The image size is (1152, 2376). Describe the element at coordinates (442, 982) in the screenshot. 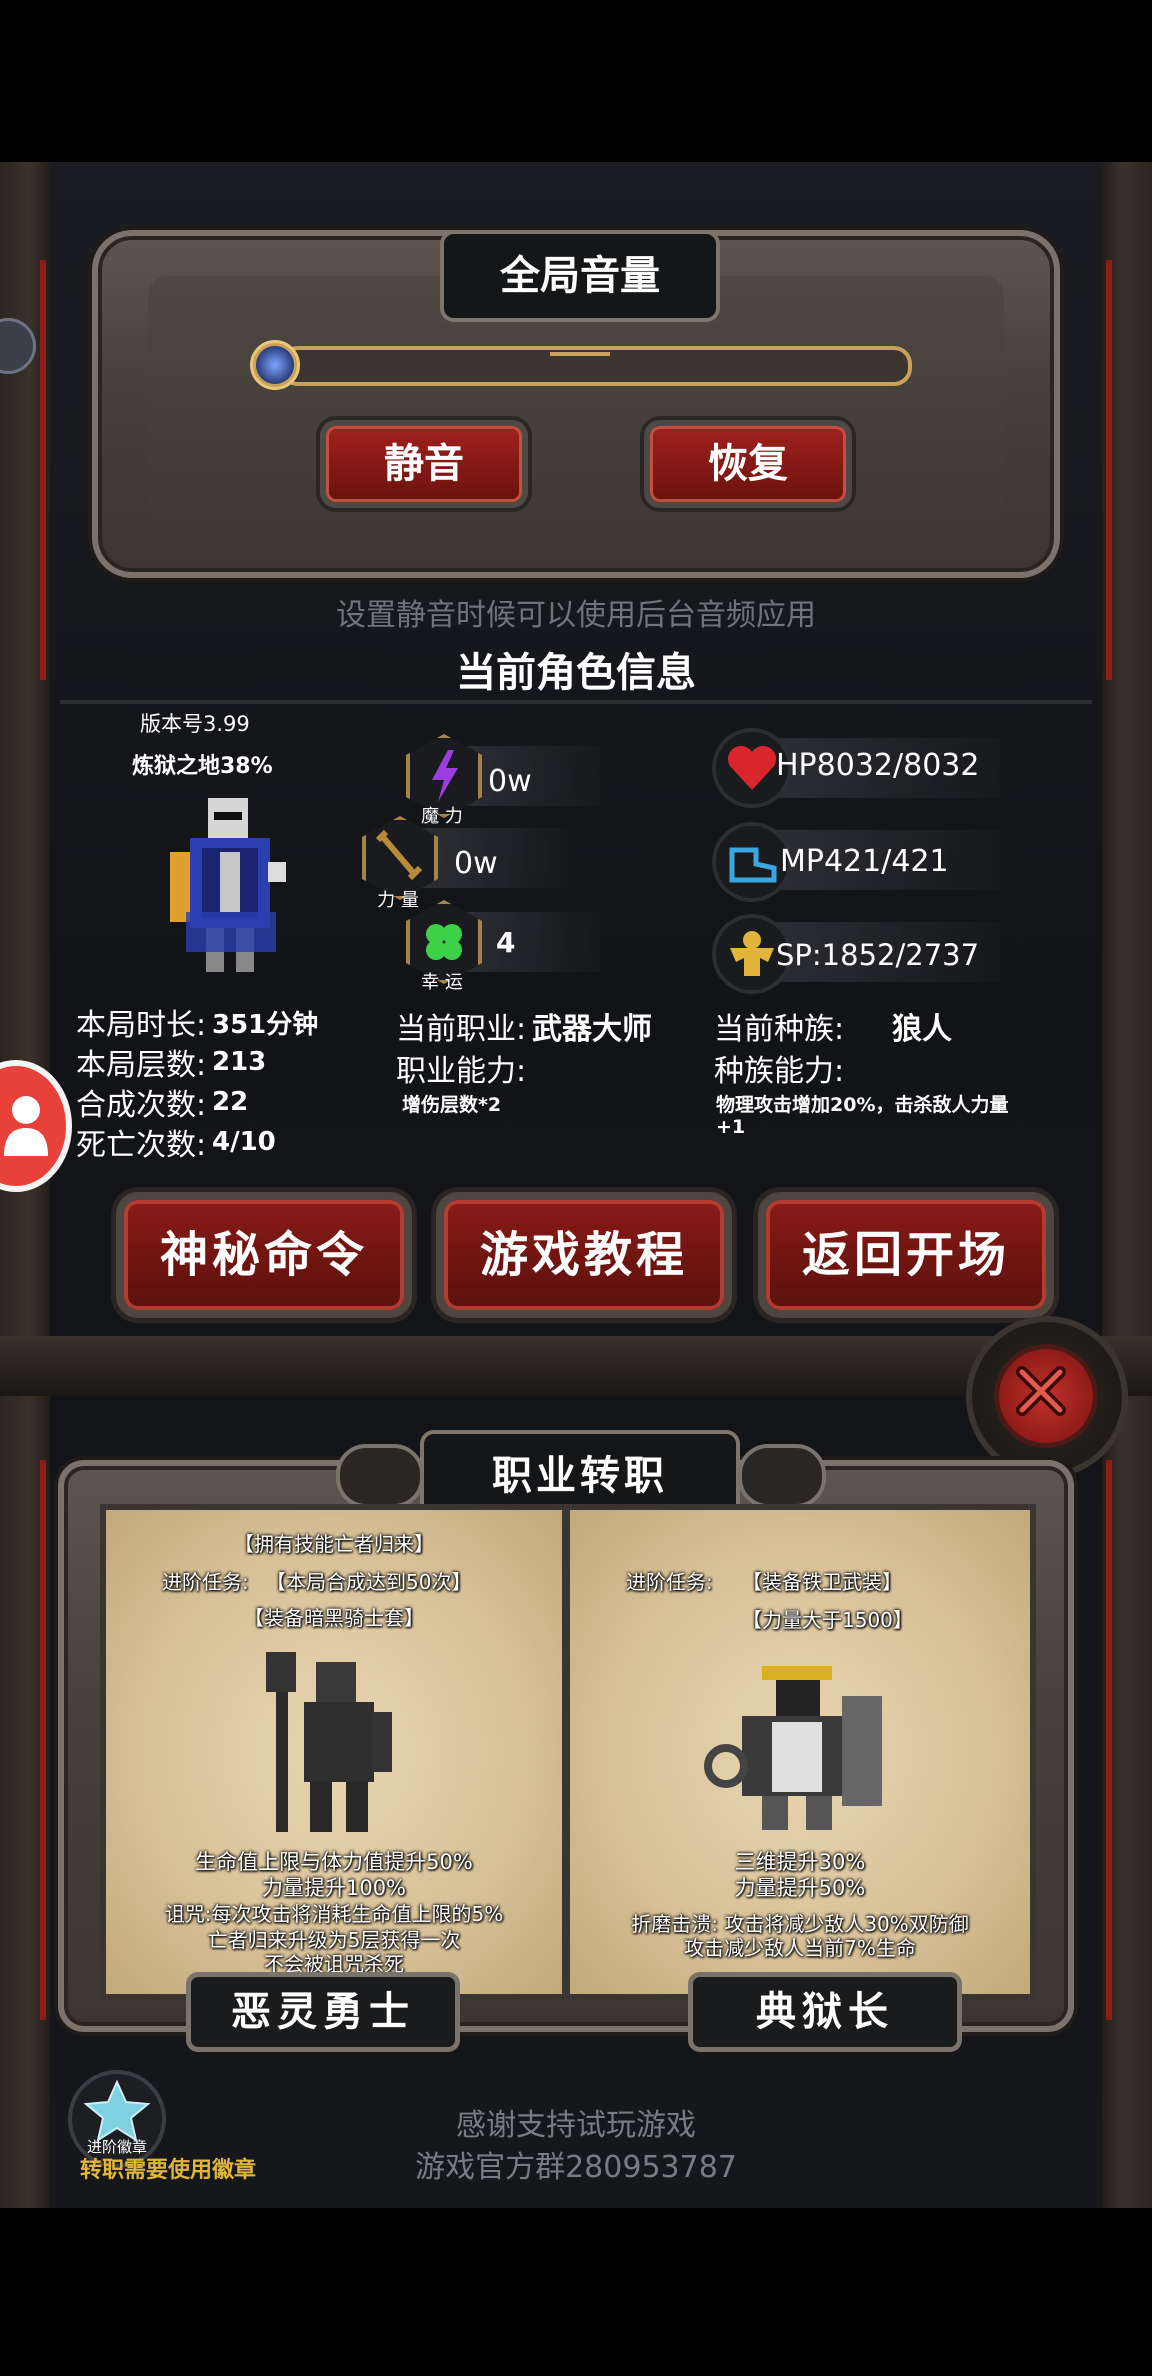

I see `luck-label: 幸 运` at that location.